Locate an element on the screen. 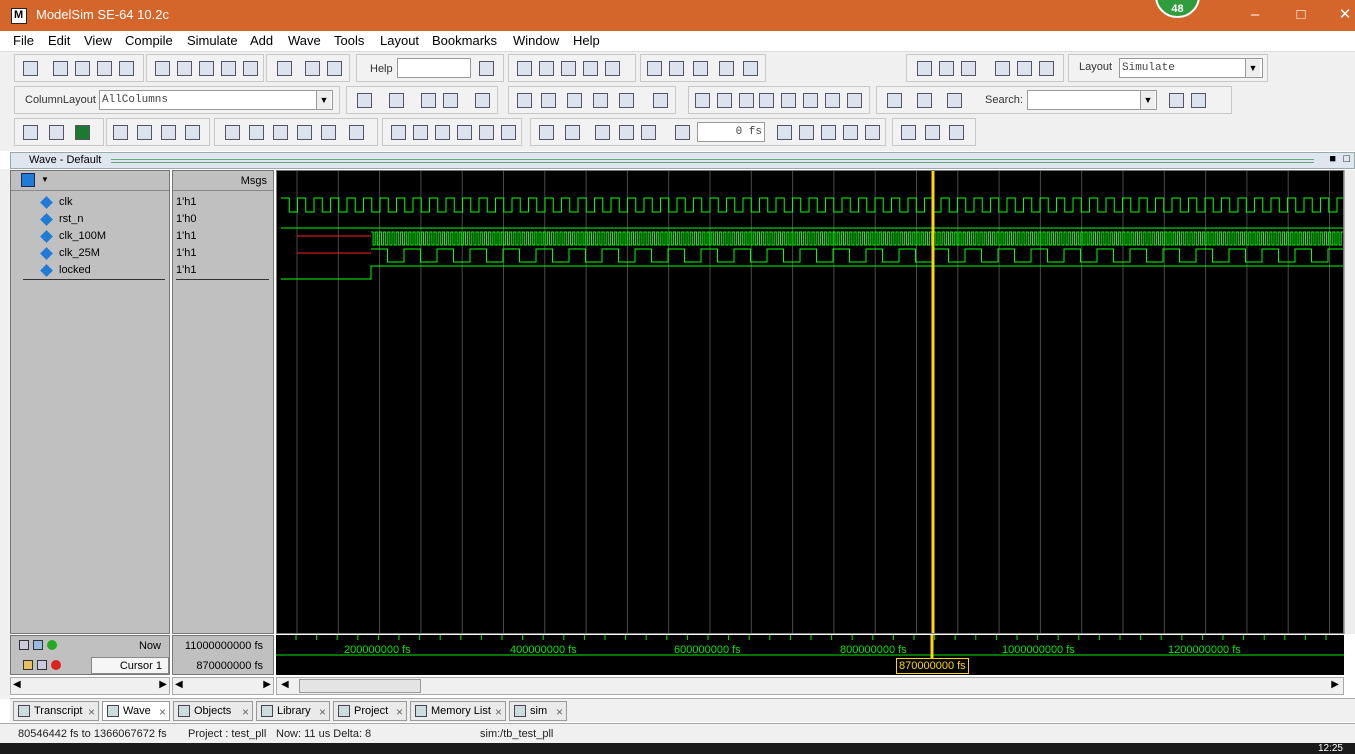 The image size is (1355, 754). menu-view: View is located at coordinates (98, 40).